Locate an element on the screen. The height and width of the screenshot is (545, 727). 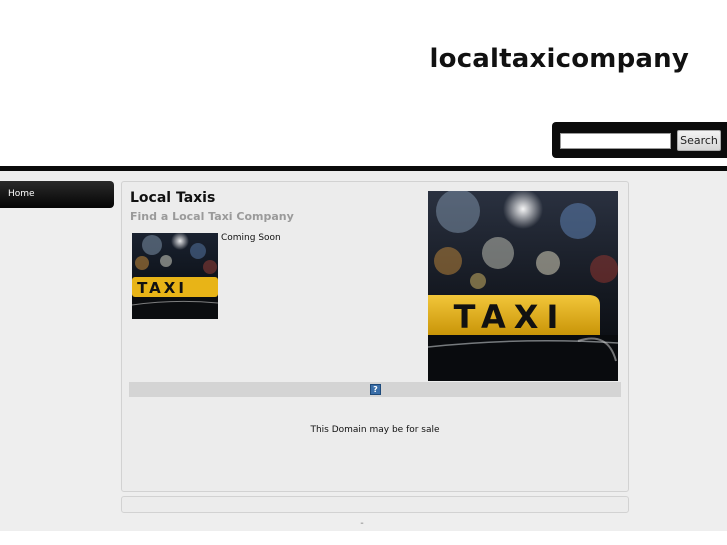
domain-sale-notice: This Domain may be for sale is located at coordinates (375, 430).